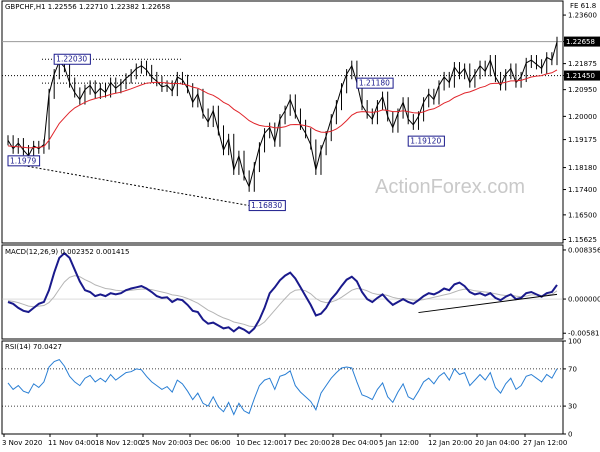 The height and width of the screenshot is (452, 600). Describe the element at coordinates (572, 369) in the screenshot. I see `y-tick-label: 70` at that location.